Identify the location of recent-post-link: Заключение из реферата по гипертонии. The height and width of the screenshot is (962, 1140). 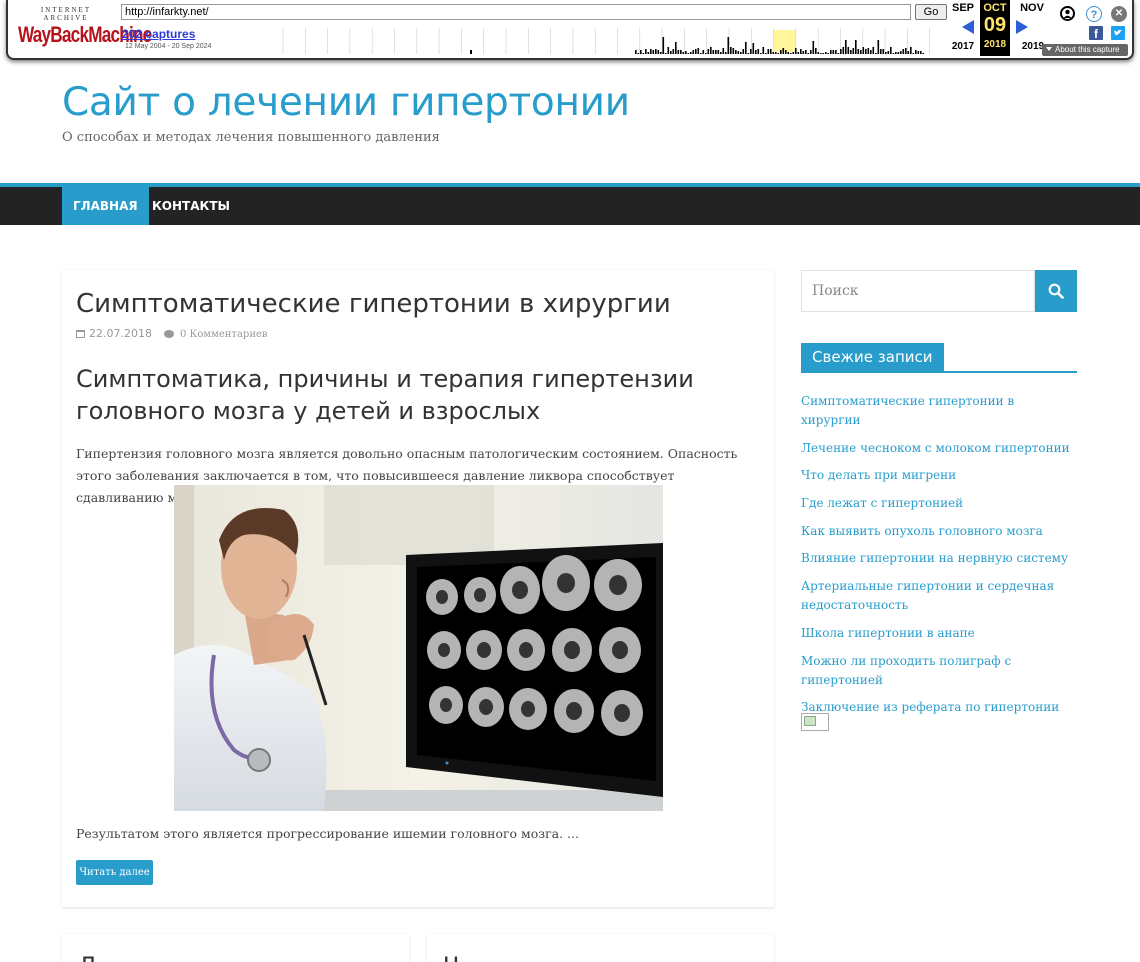
(939, 707).